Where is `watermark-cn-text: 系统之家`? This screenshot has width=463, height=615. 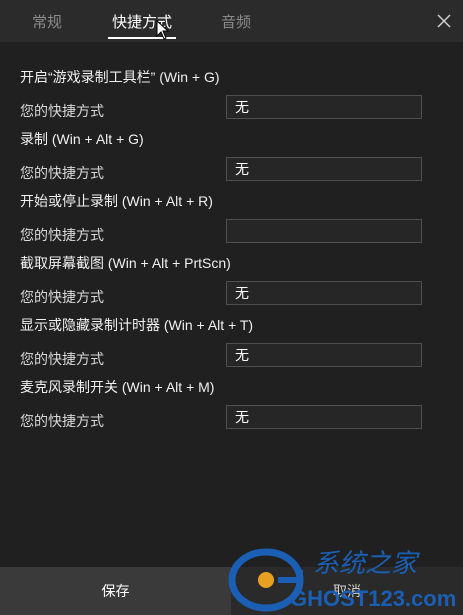
watermark-cn-text: 系统之家 is located at coordinates (366, 563).